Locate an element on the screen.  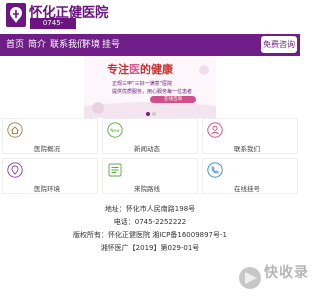
grid-item-contact: 联系我们 is located at coordinates (250, 136).